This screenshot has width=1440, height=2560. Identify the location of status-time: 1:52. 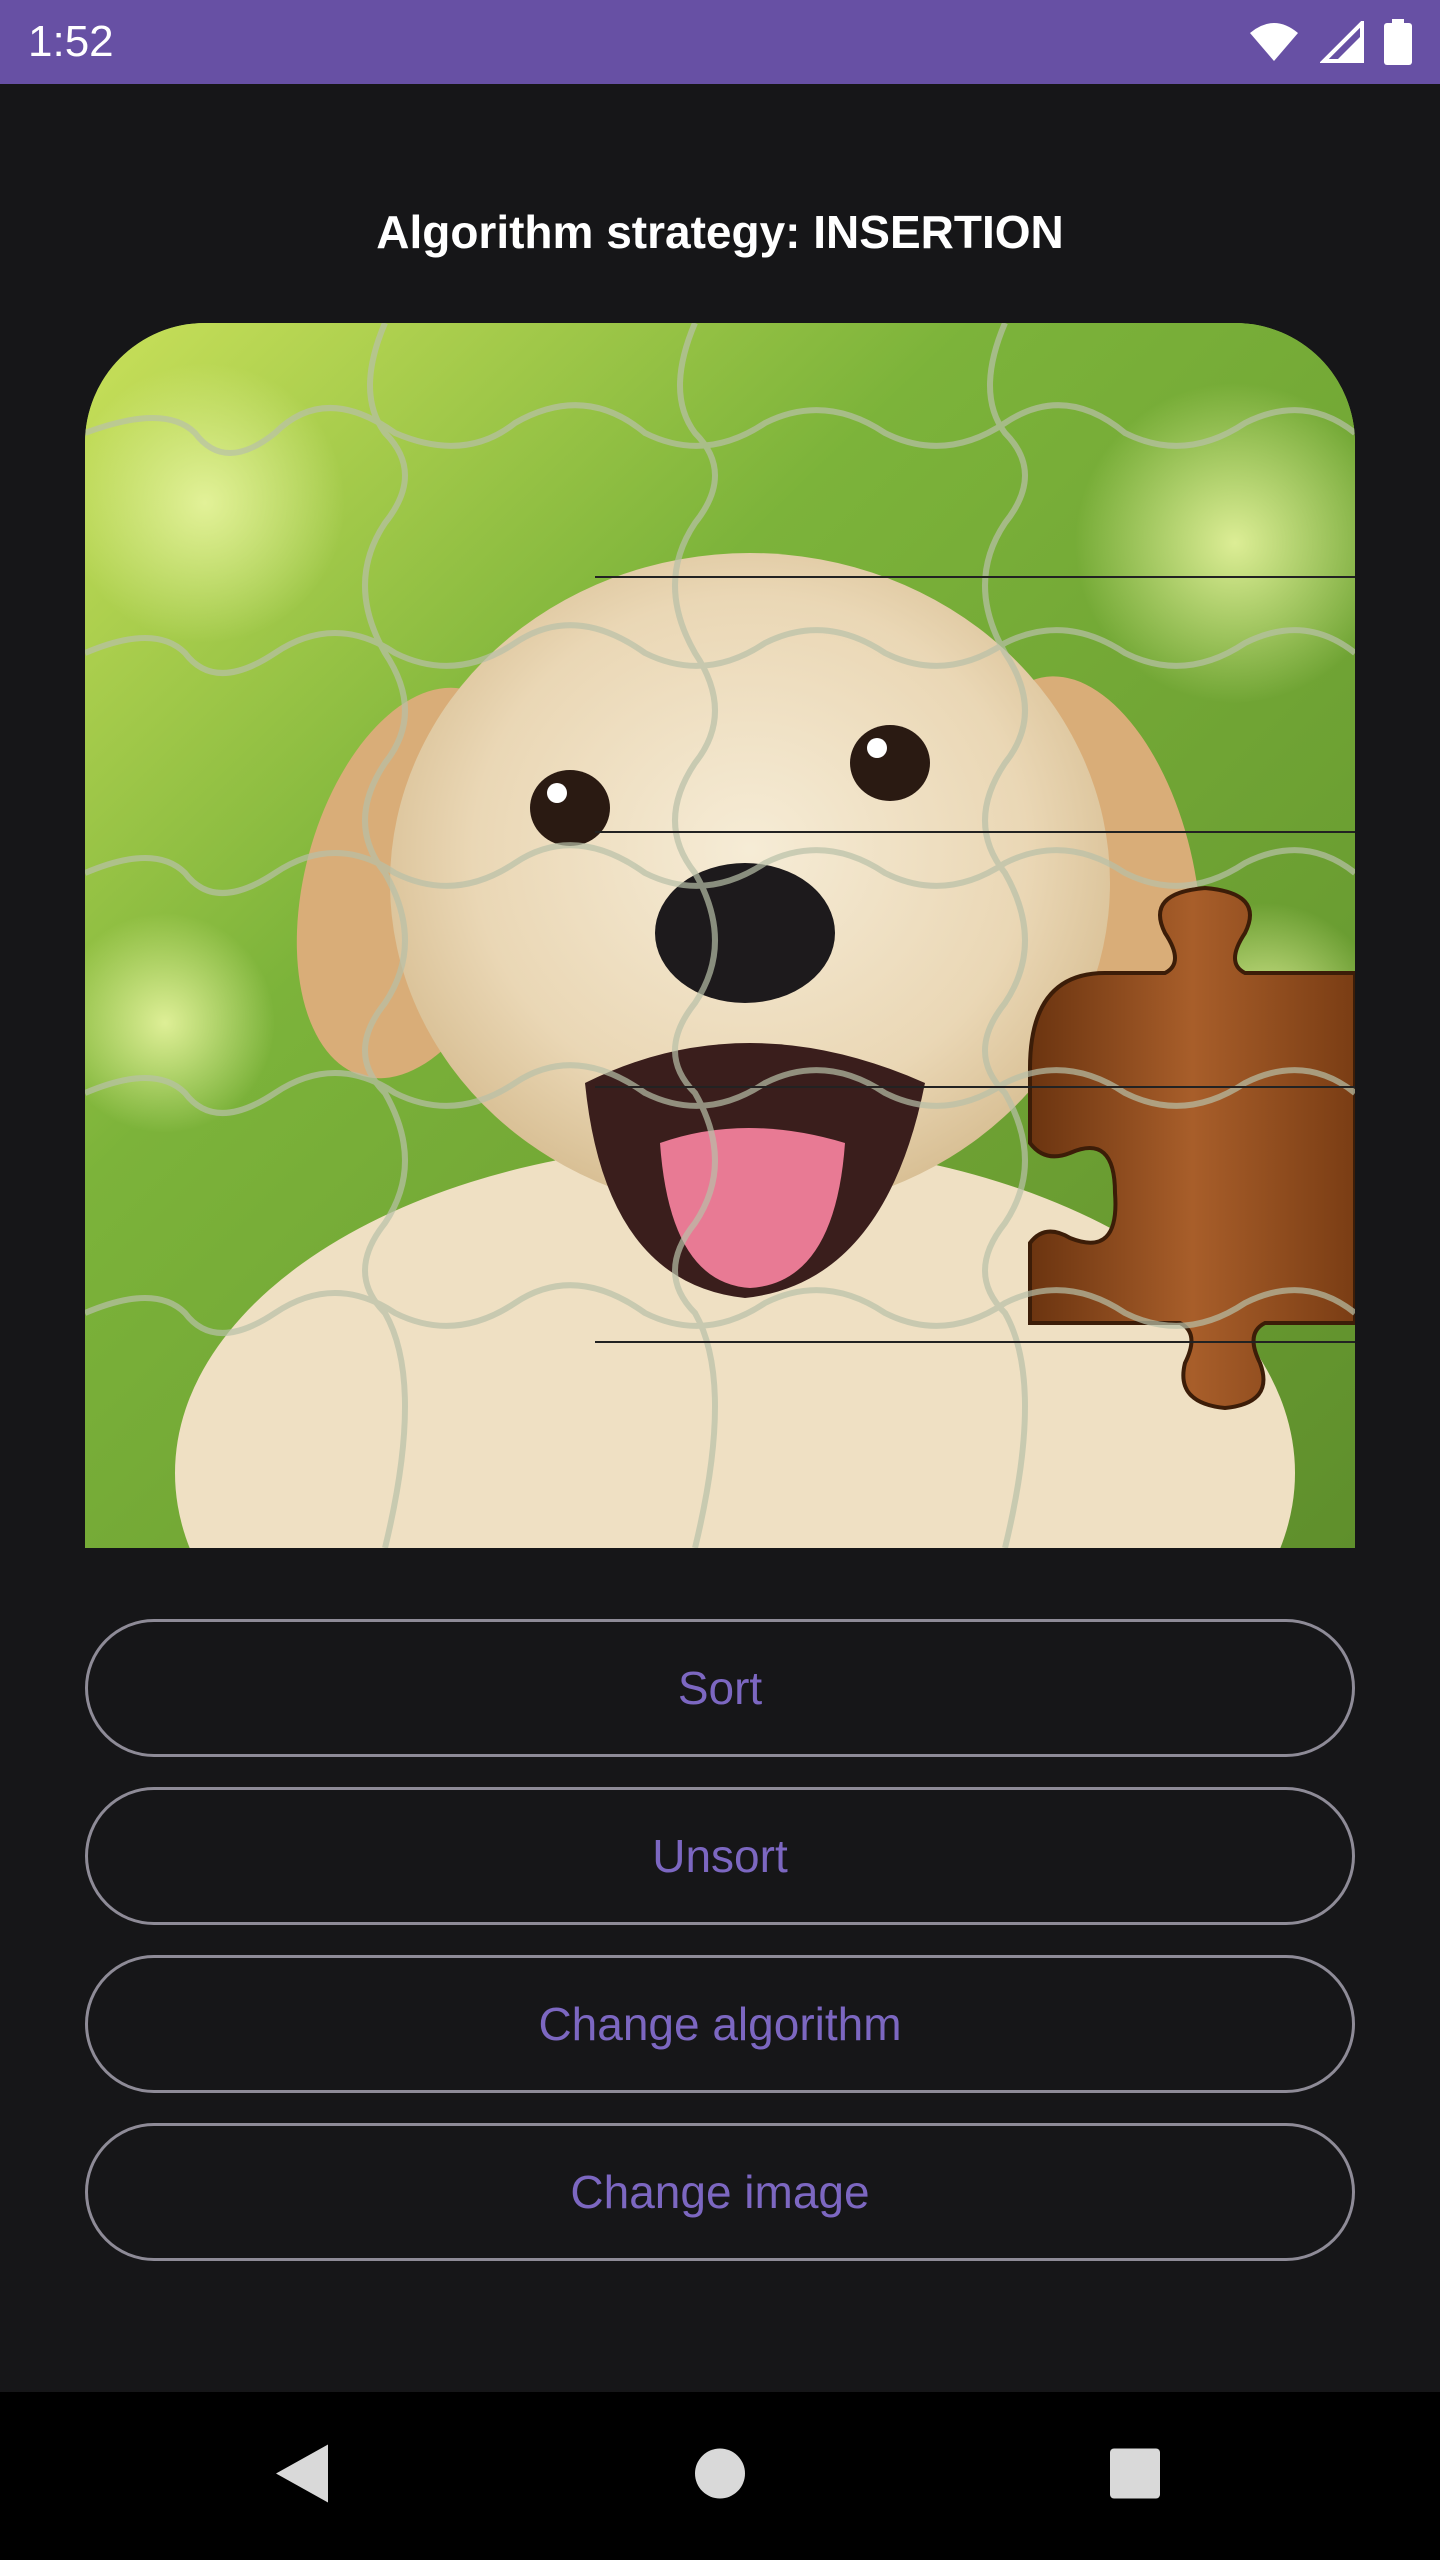
(71, 41).